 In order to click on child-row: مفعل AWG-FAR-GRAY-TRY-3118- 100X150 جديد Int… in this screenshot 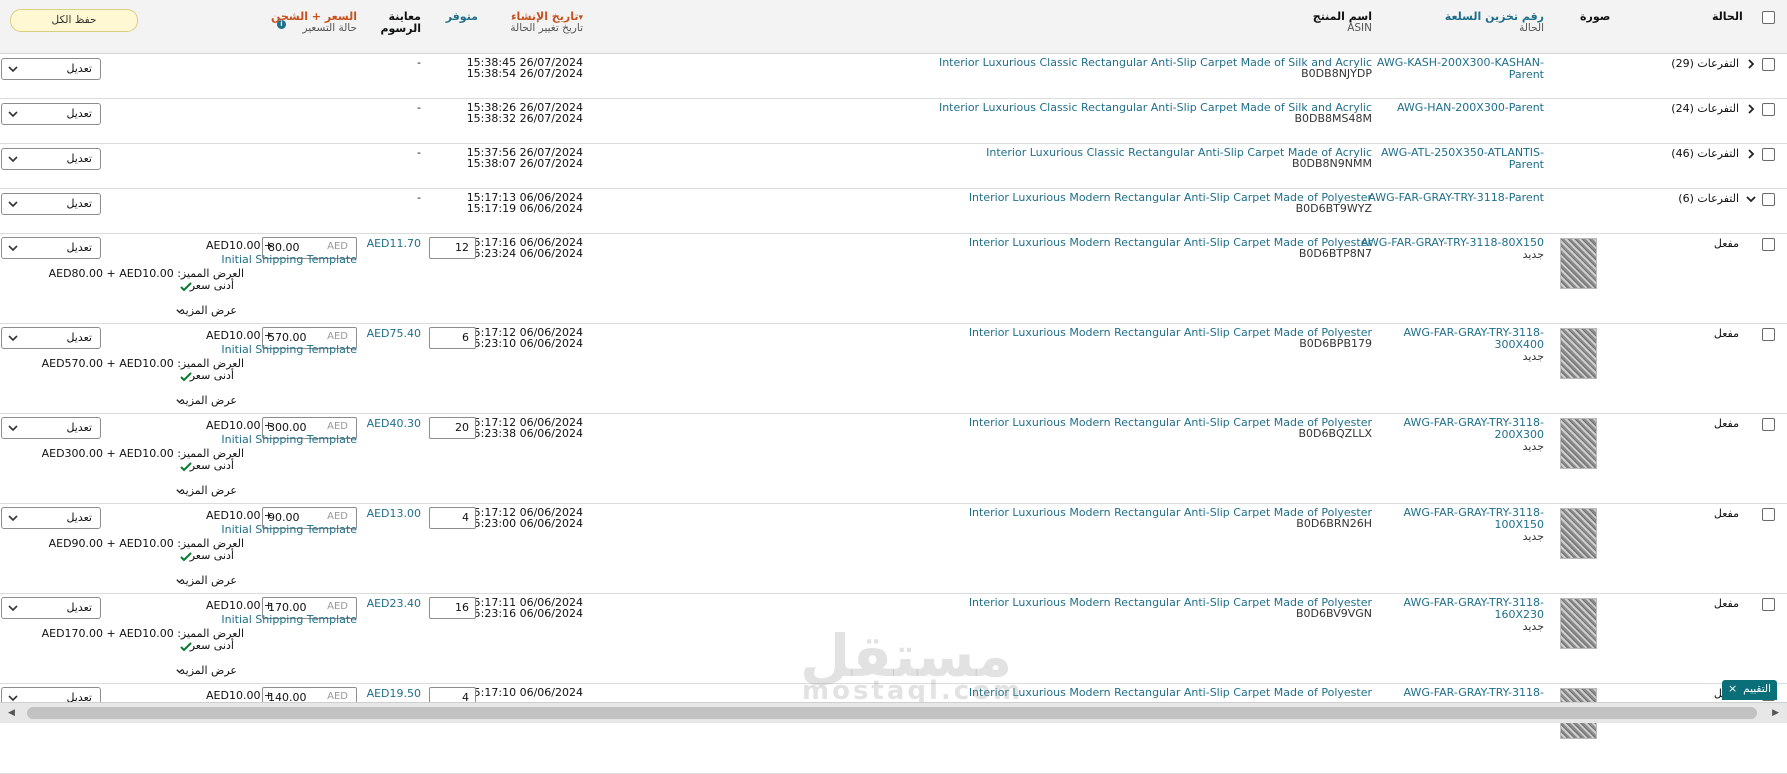, I will do `click(893, 549)`.